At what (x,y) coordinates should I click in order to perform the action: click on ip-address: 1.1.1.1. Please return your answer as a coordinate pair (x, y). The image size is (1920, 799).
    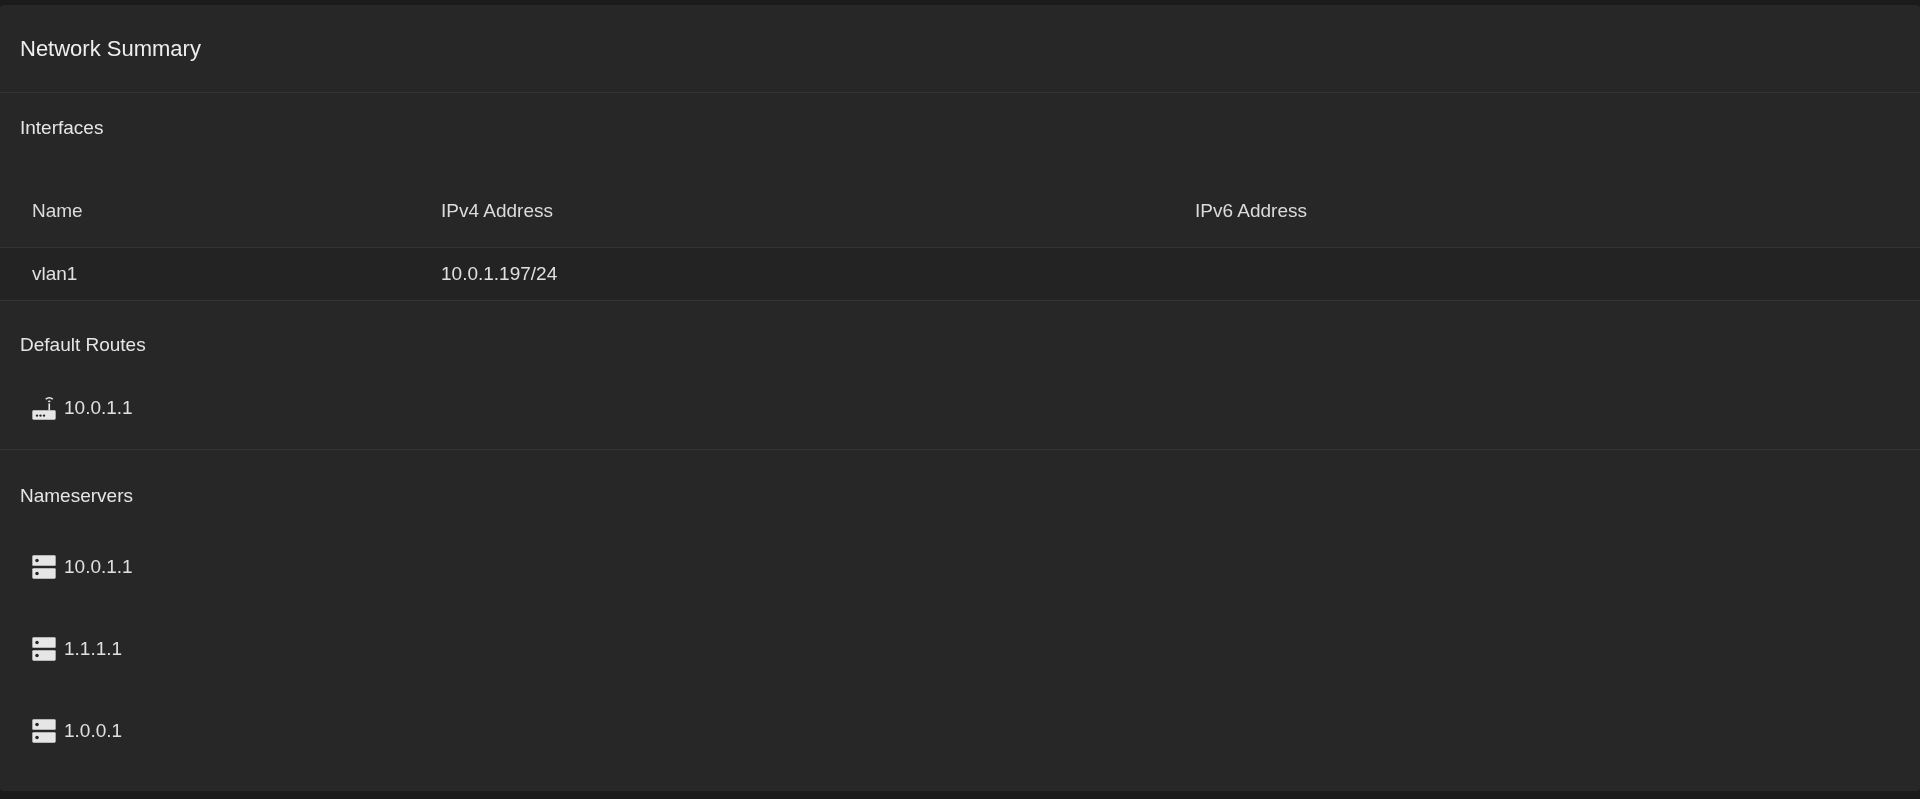
    Looking at the image, I should click on (93, 648).